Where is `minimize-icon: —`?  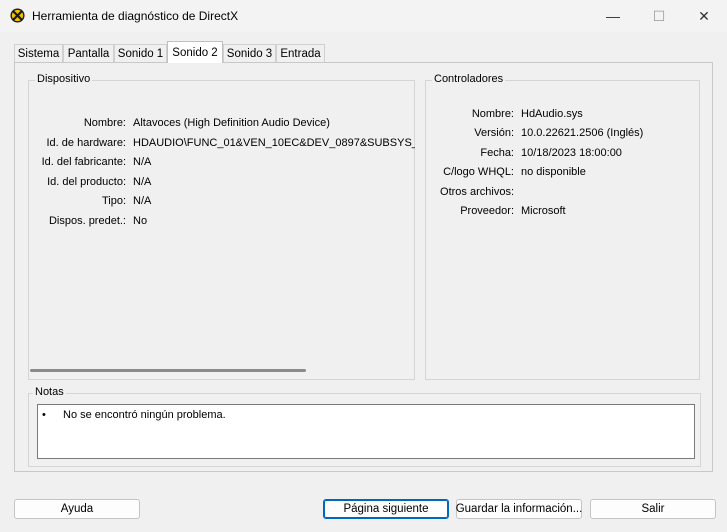 minimize-icon: — is located at coordinates (613, 16).